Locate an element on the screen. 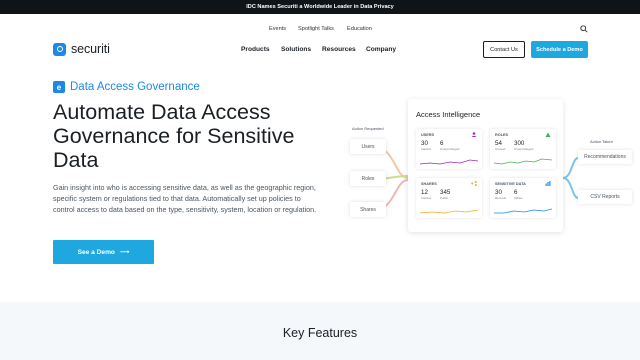  tile-sub: Records is located at coordinates (501, 198).